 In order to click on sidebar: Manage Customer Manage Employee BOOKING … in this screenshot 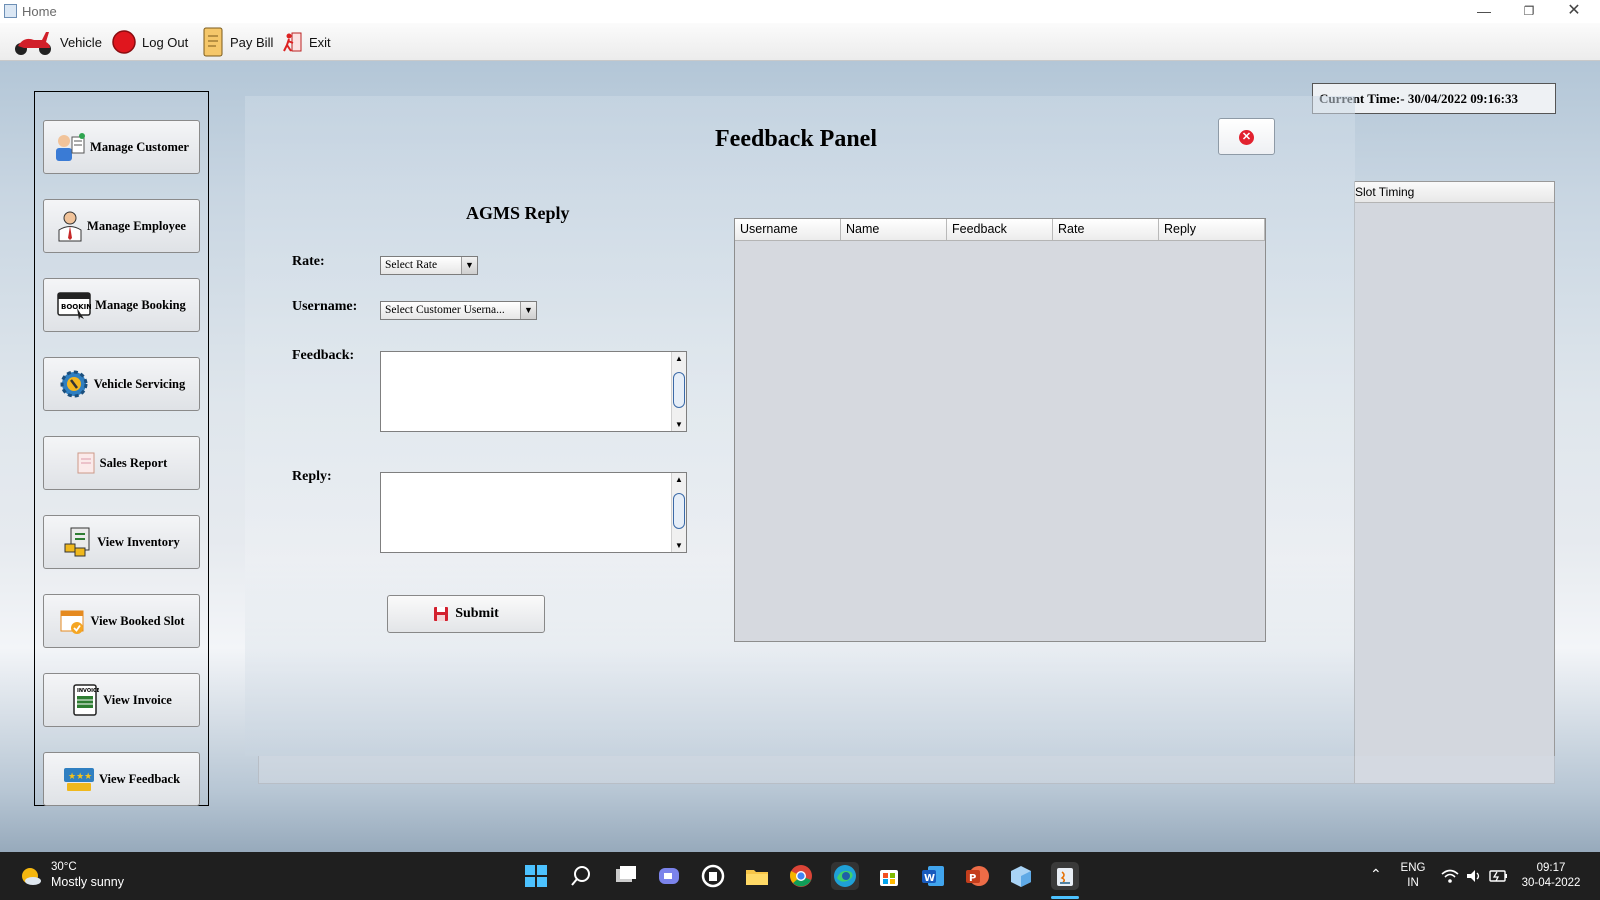, I will do `click(121, 448)`.